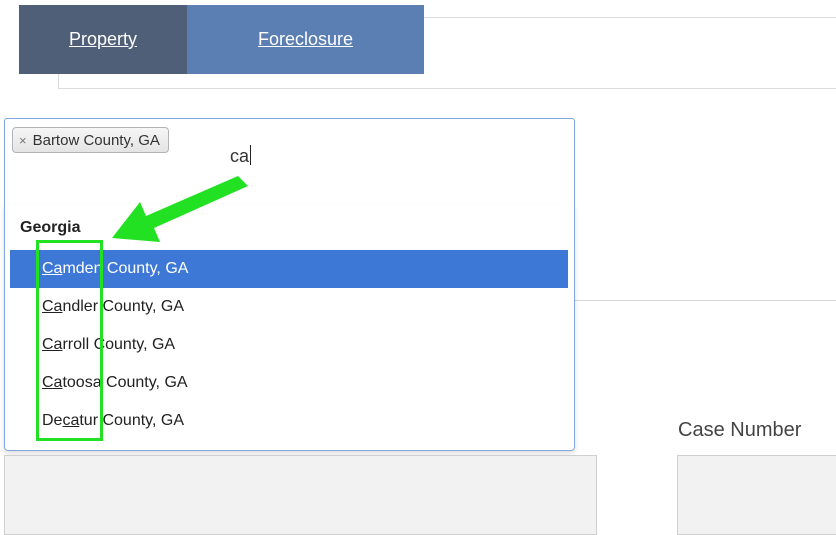 The height and width of the screenshot is (535, 836). I want to click on annotation-highlight-box, so click(69, 340).